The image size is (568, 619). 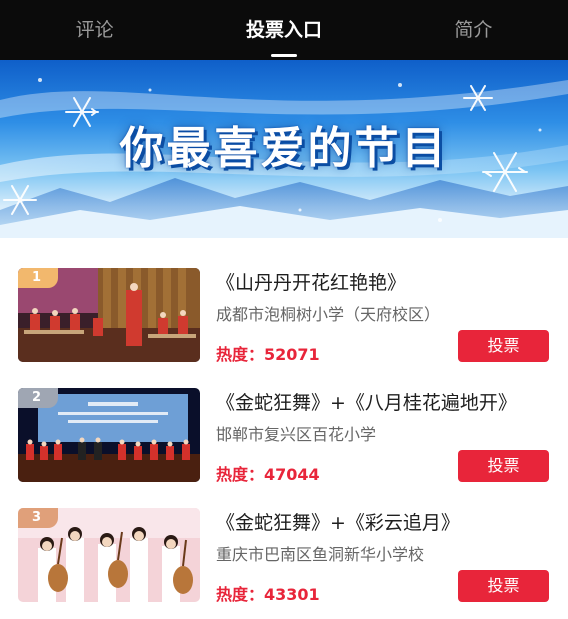 I want to click on school-name: 重庆市巴南区鱼洞新华小学校, so click(x=320, y=554).